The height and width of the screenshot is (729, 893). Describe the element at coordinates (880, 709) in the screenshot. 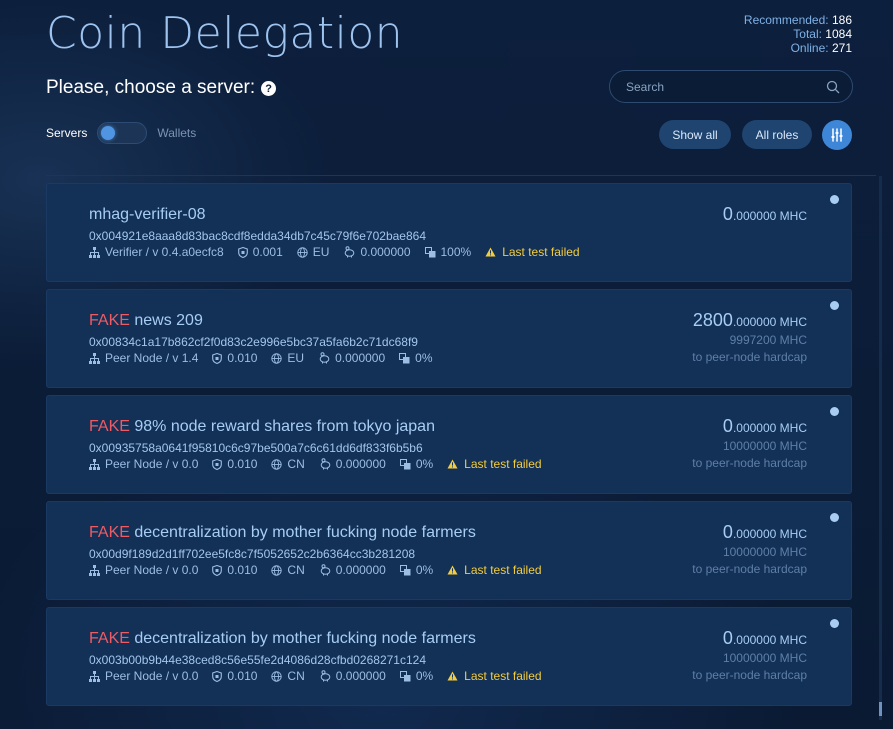

I see `scrollbar-thumb` at that location.